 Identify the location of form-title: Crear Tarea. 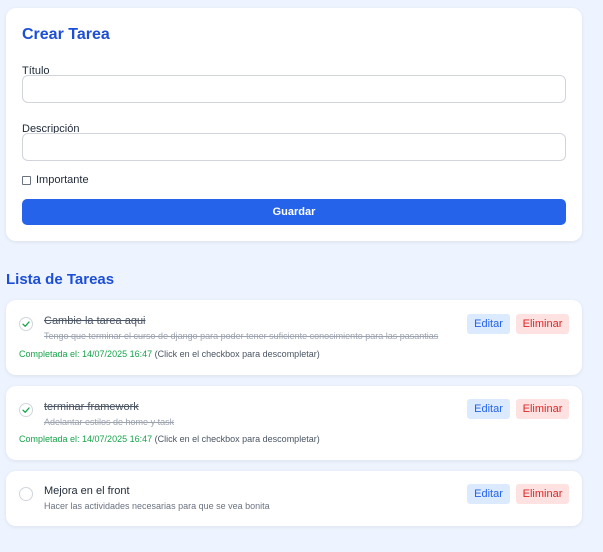
(66, 34).